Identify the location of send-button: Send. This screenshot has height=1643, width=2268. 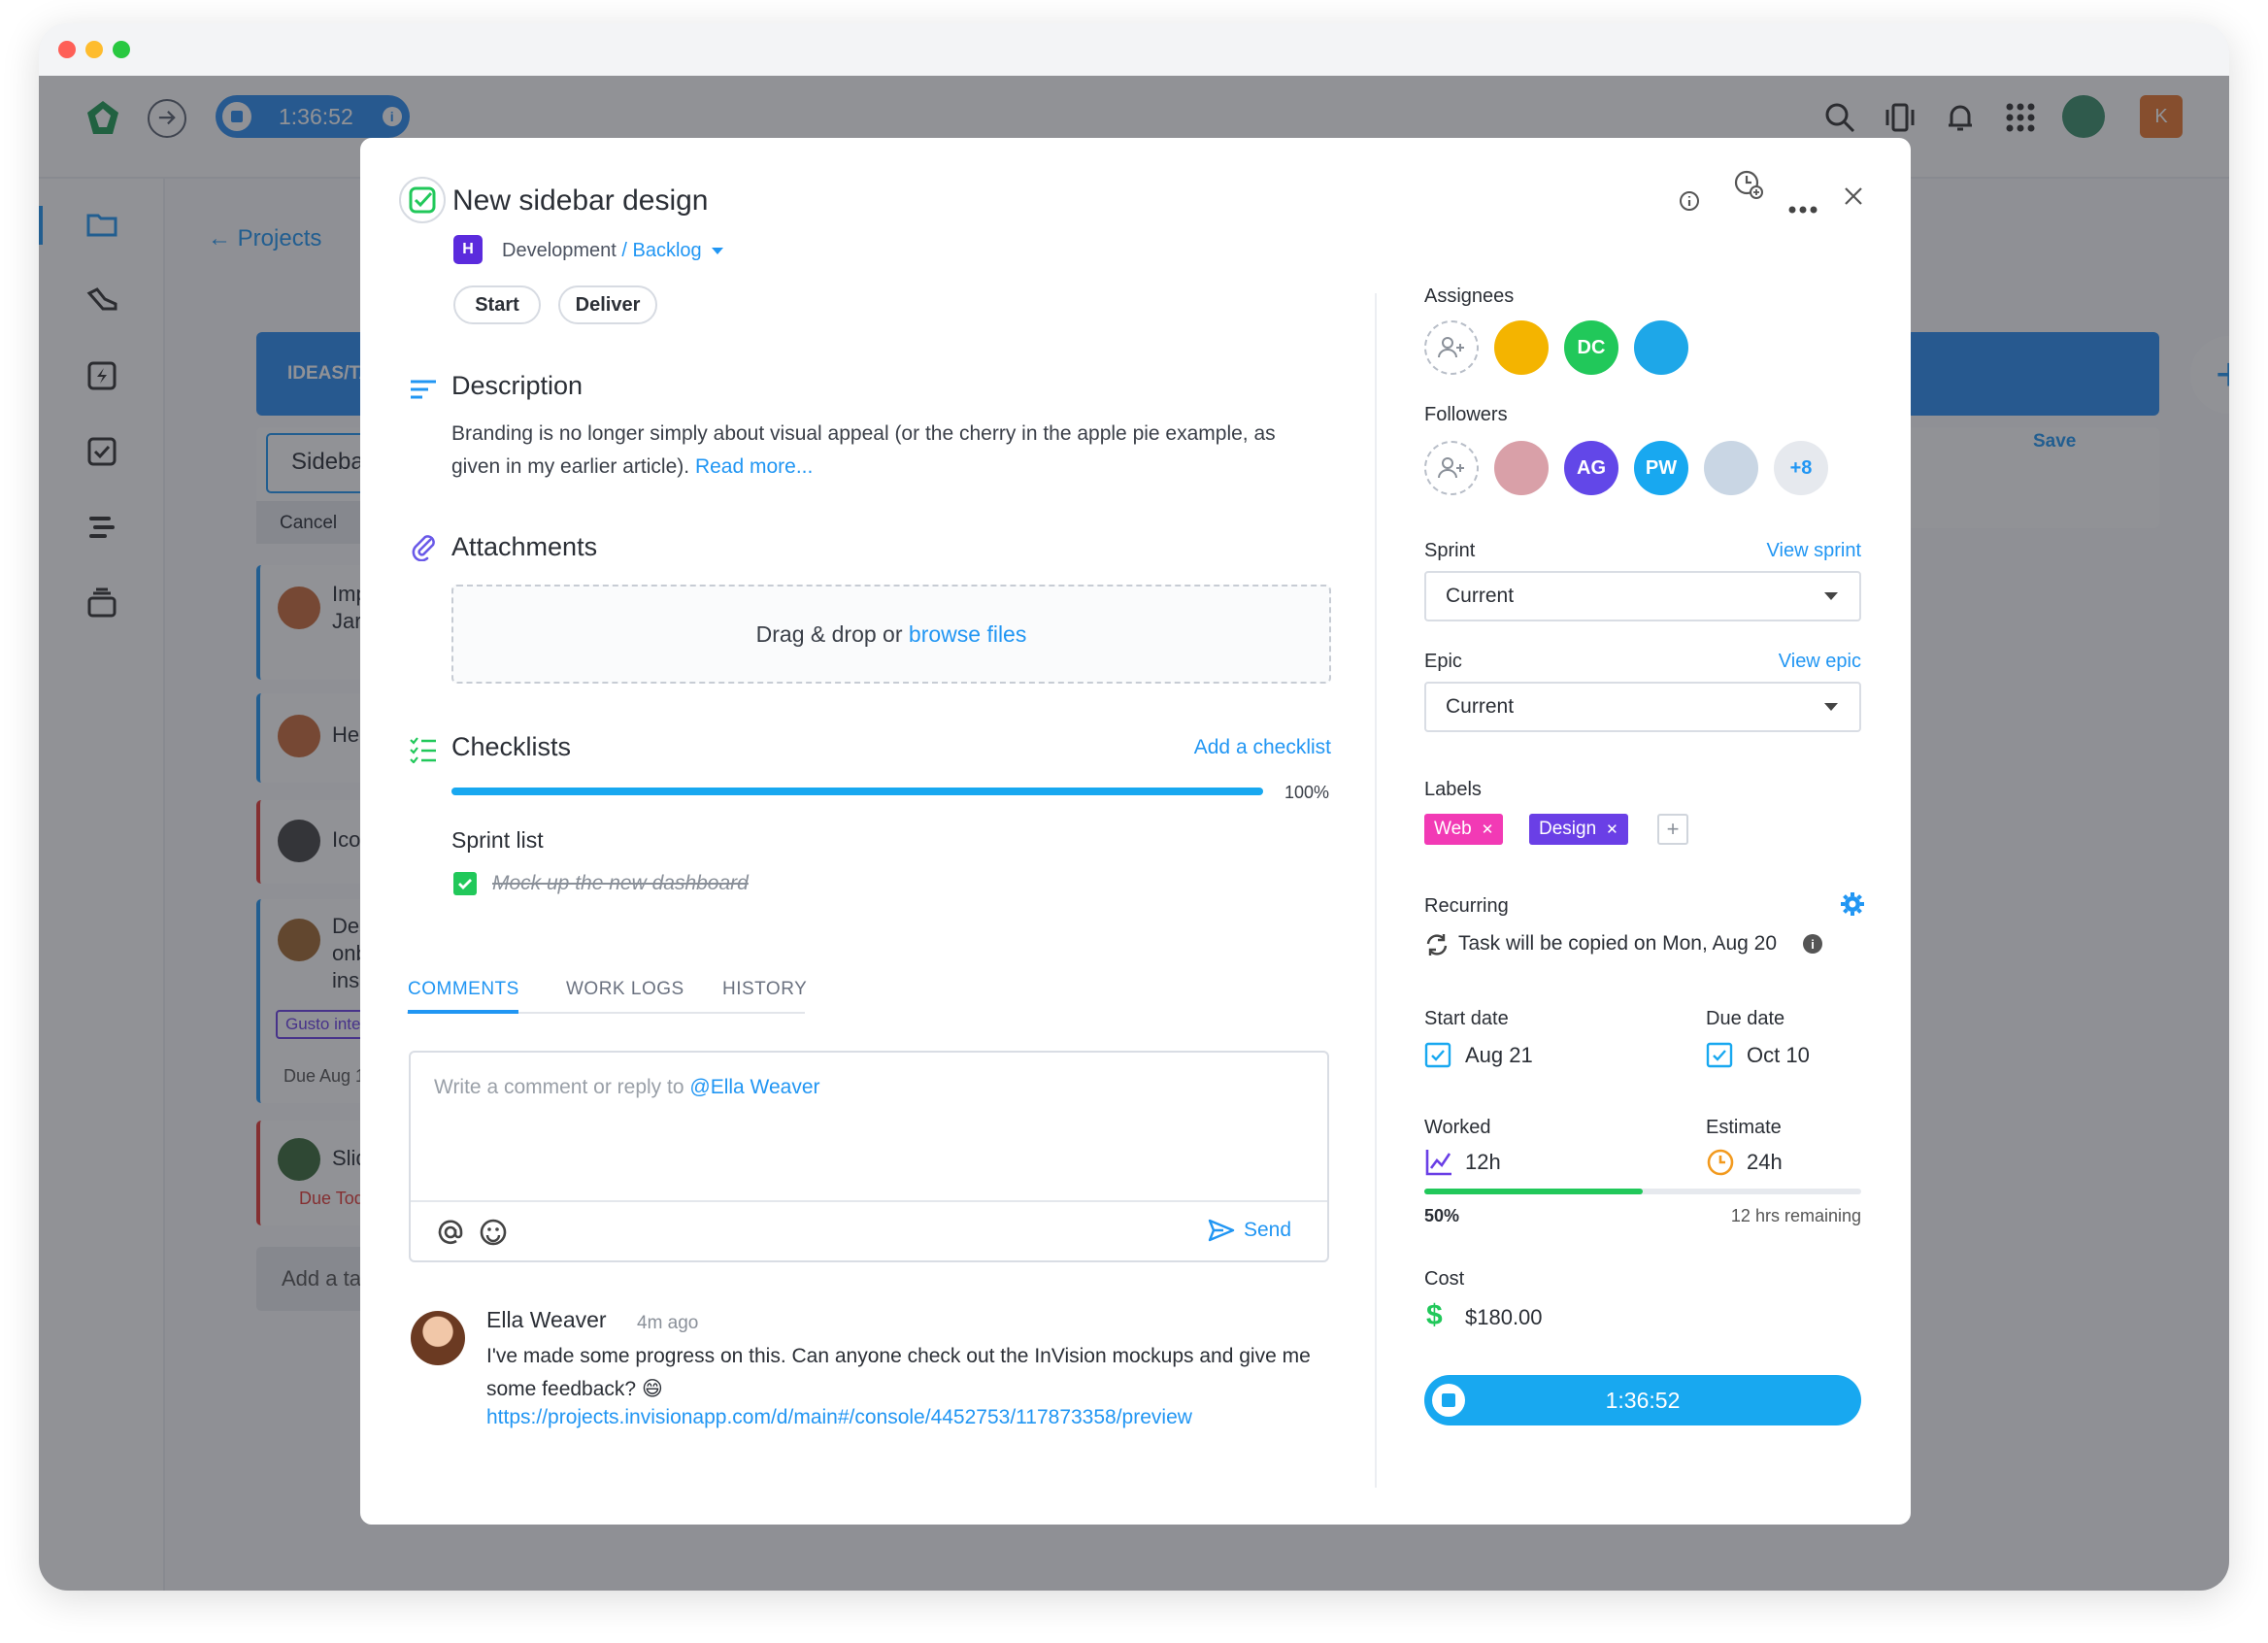
(1249, 1230).